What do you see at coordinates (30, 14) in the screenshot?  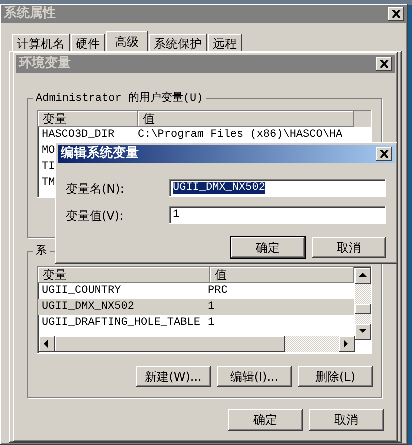 I see `window-title: 系统属性` at bounding box center [30, 14].